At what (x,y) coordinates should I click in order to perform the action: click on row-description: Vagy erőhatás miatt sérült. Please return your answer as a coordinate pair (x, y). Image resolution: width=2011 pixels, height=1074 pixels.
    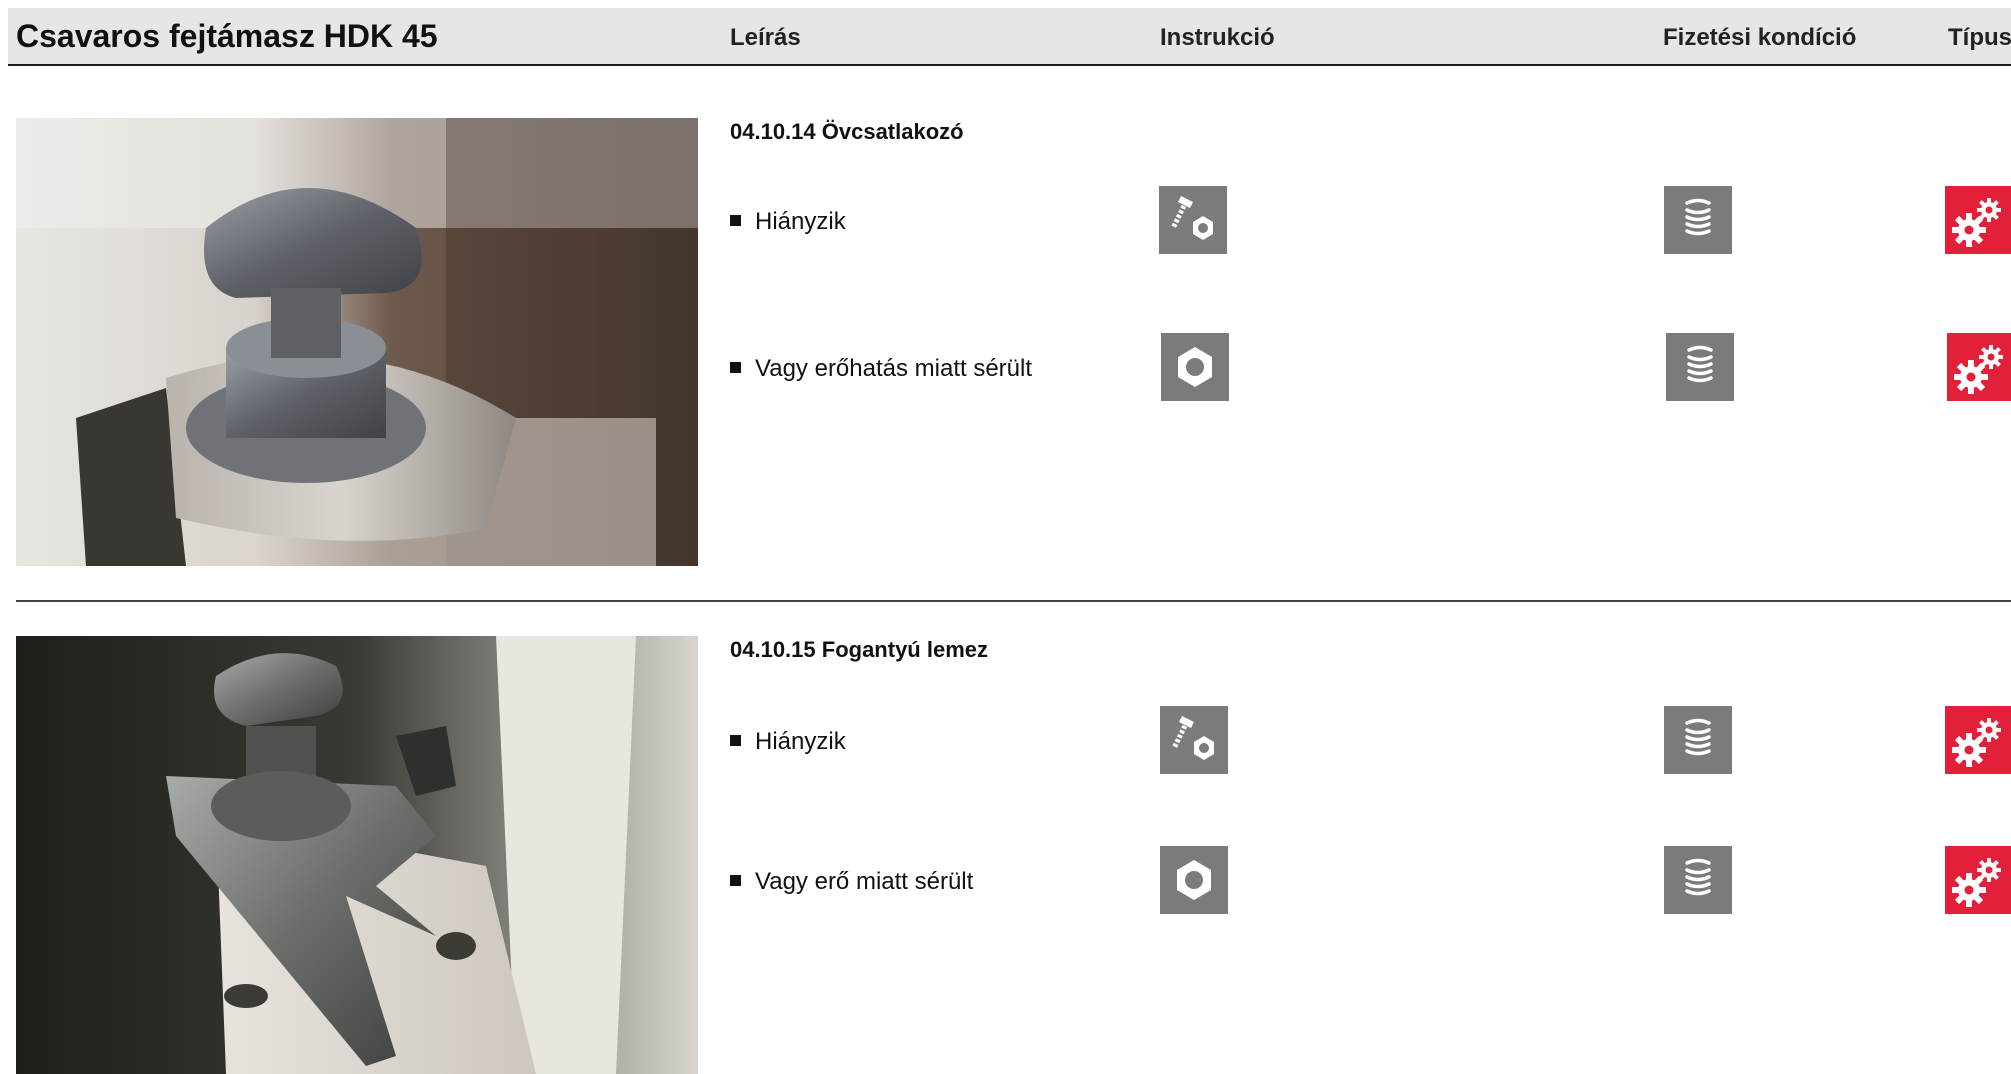
    Looking at the image, I should click on (881, 369).